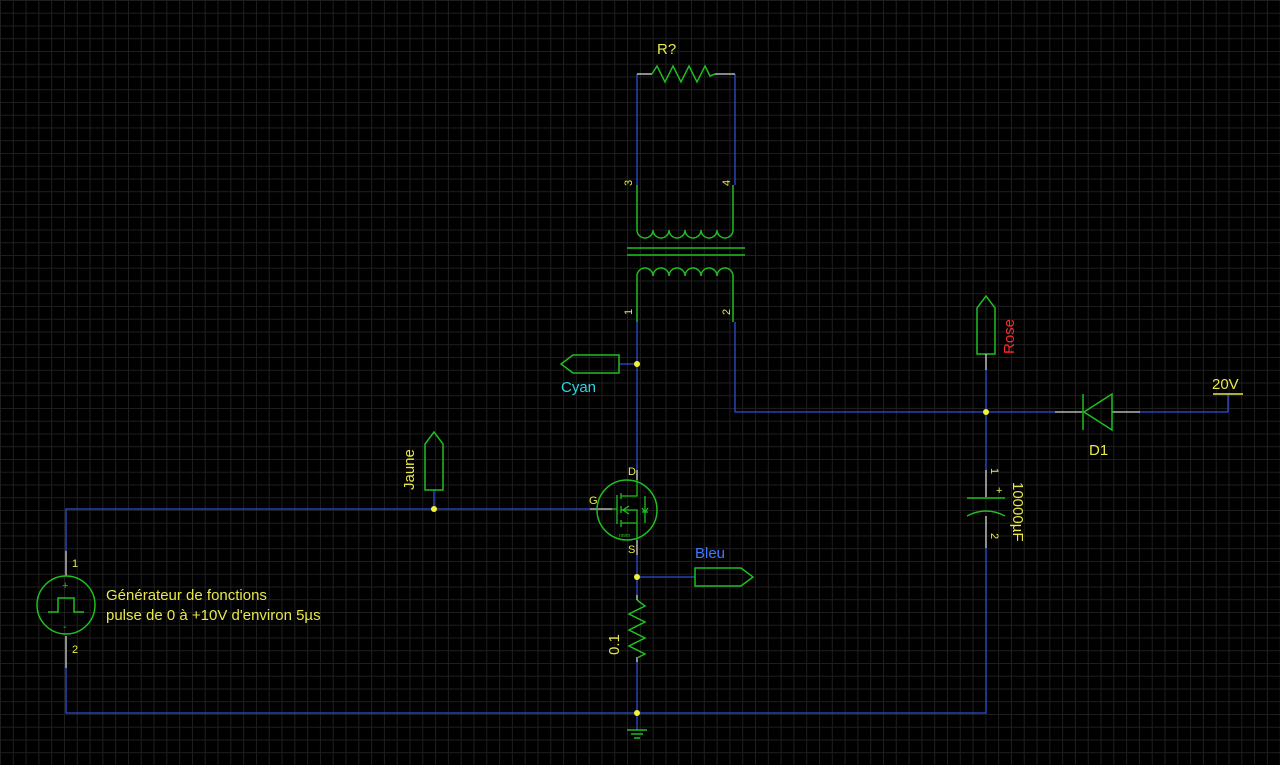  I want to click on net-label-cyan-text: Cyan, so click(578, 387).